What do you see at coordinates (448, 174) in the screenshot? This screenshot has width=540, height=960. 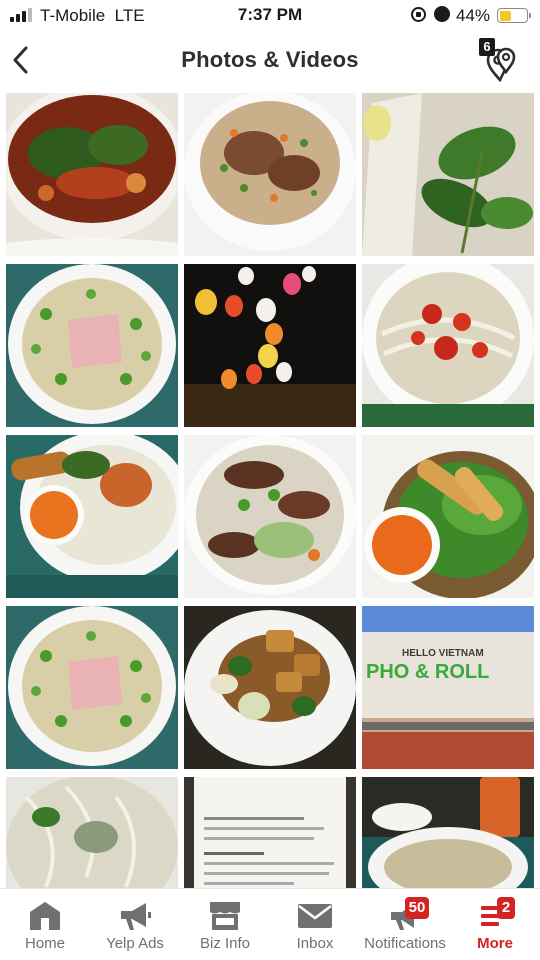 I see `photo-fresh-herbs-basil` at bounding box center [448, 174].